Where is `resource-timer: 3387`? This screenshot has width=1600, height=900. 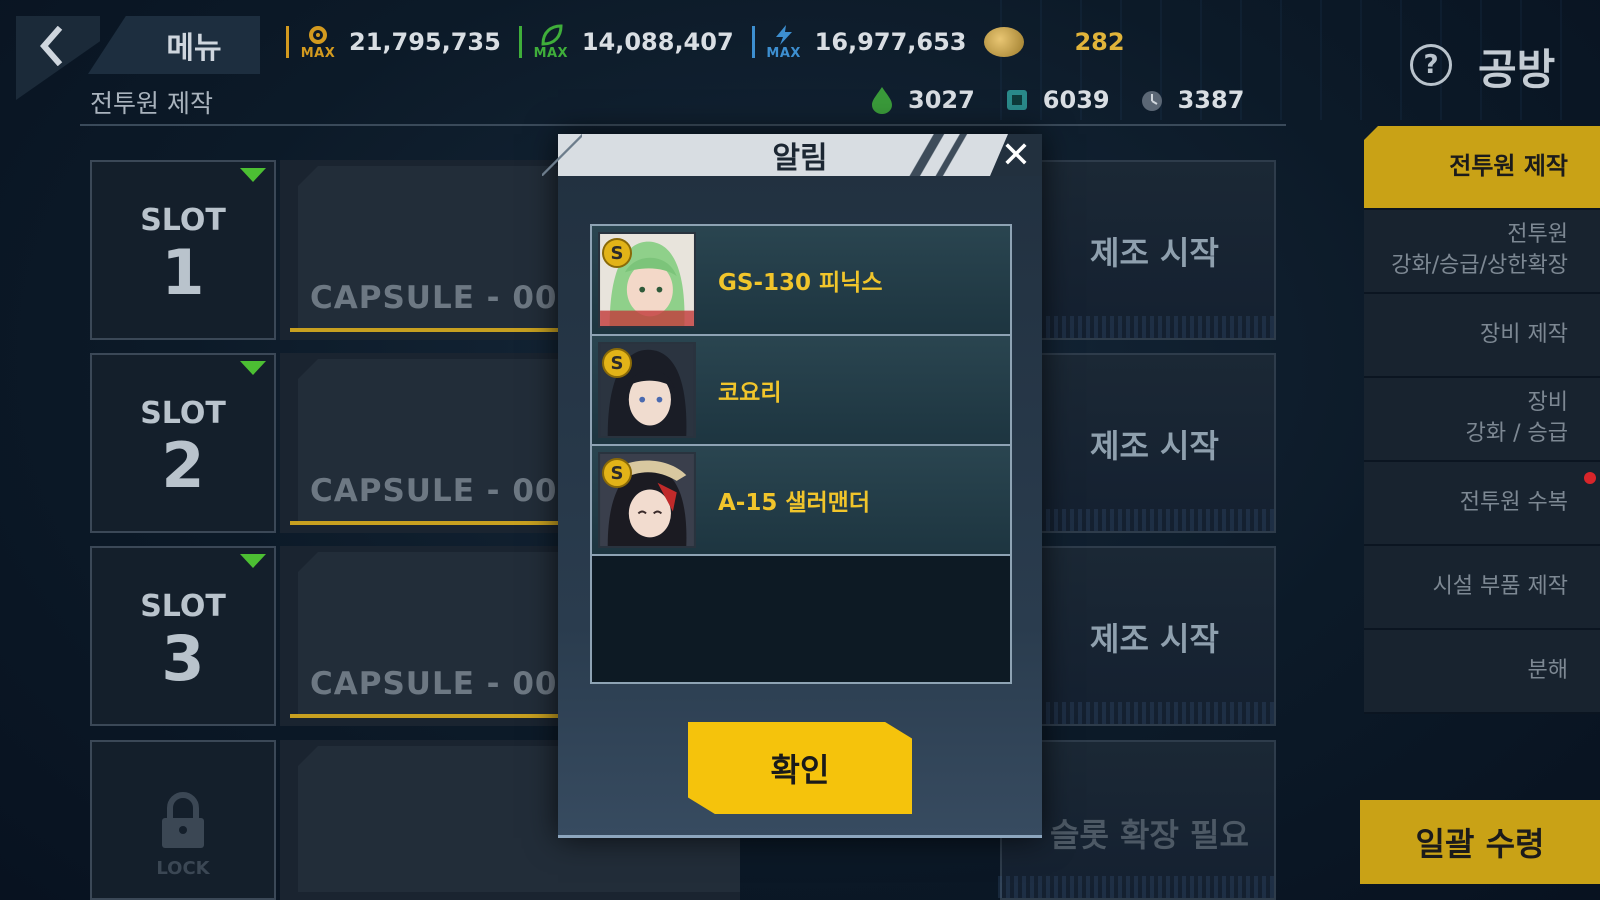 resource-timer: 3387 is located at coordinates (1192, 100).